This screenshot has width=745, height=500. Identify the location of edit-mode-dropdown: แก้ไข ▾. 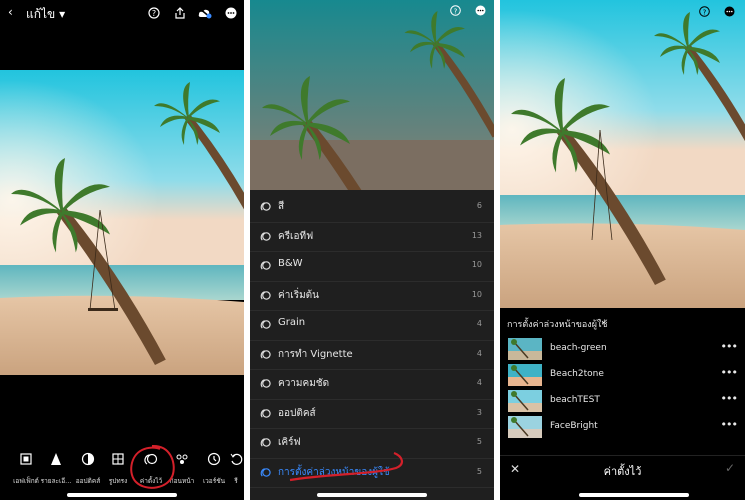
(45, 14).